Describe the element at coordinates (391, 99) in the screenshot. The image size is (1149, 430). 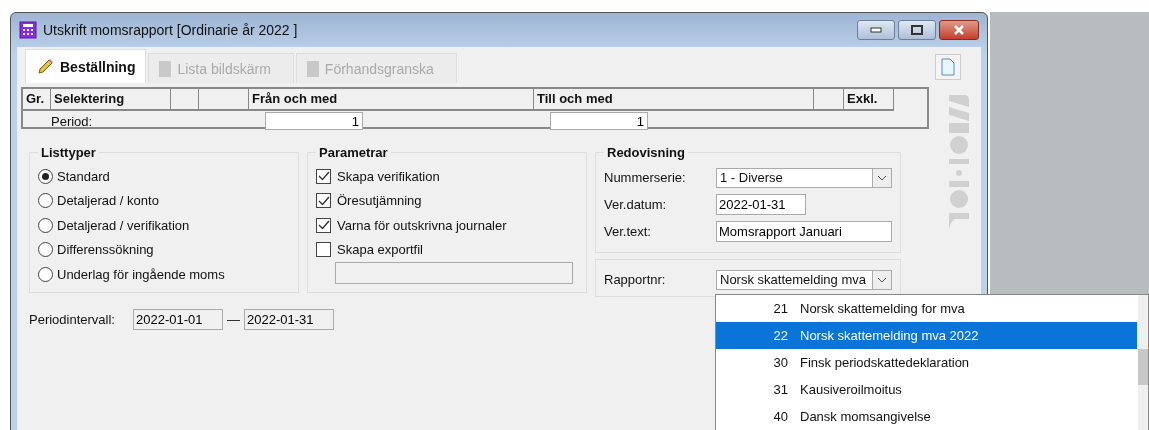
I see `column-header: Från och med` at that location.